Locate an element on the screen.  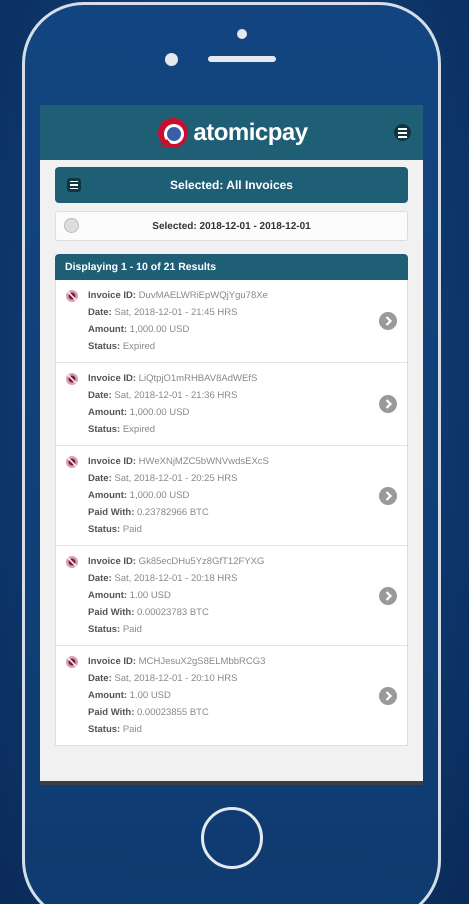
list-icon is located at coordinates (74, 185).